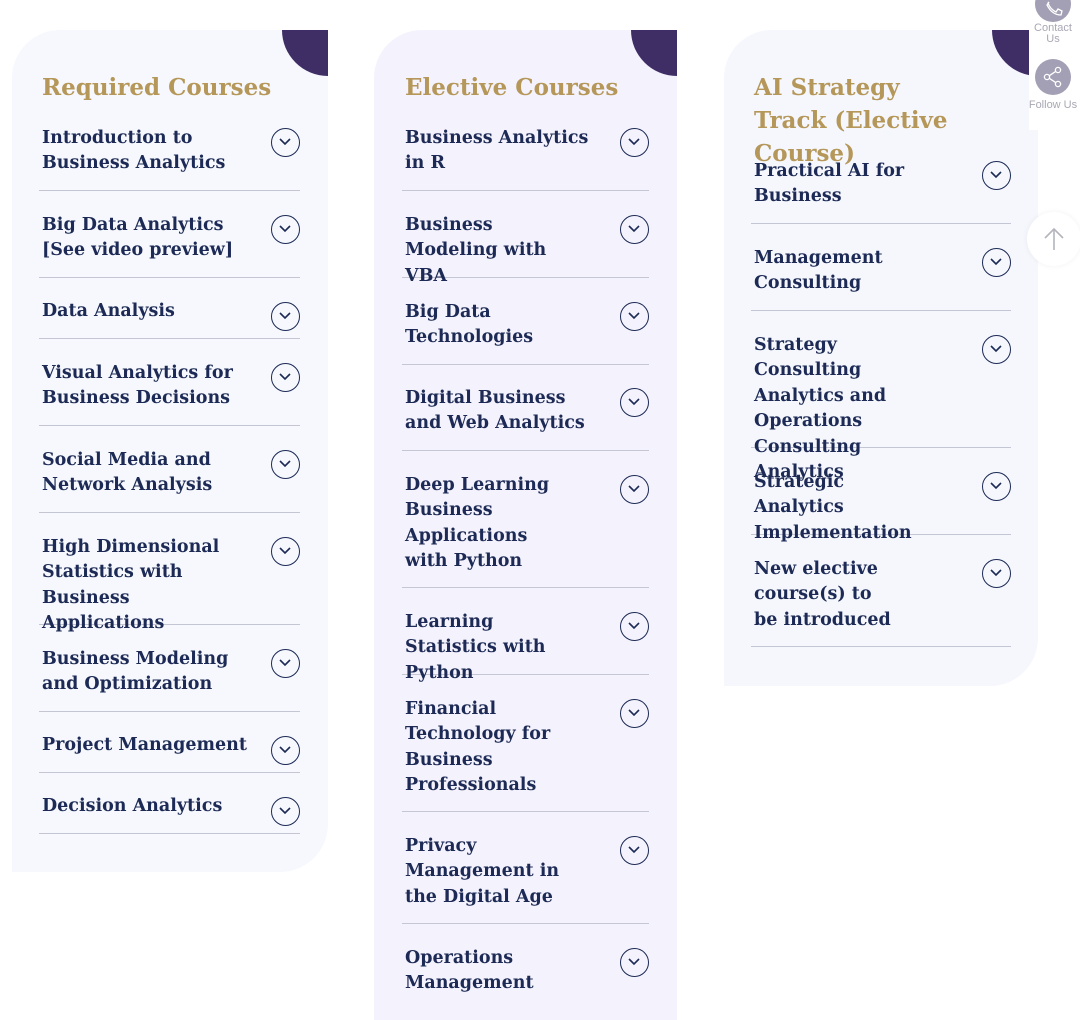  I want to click on share-icon, so click(1052, 77).